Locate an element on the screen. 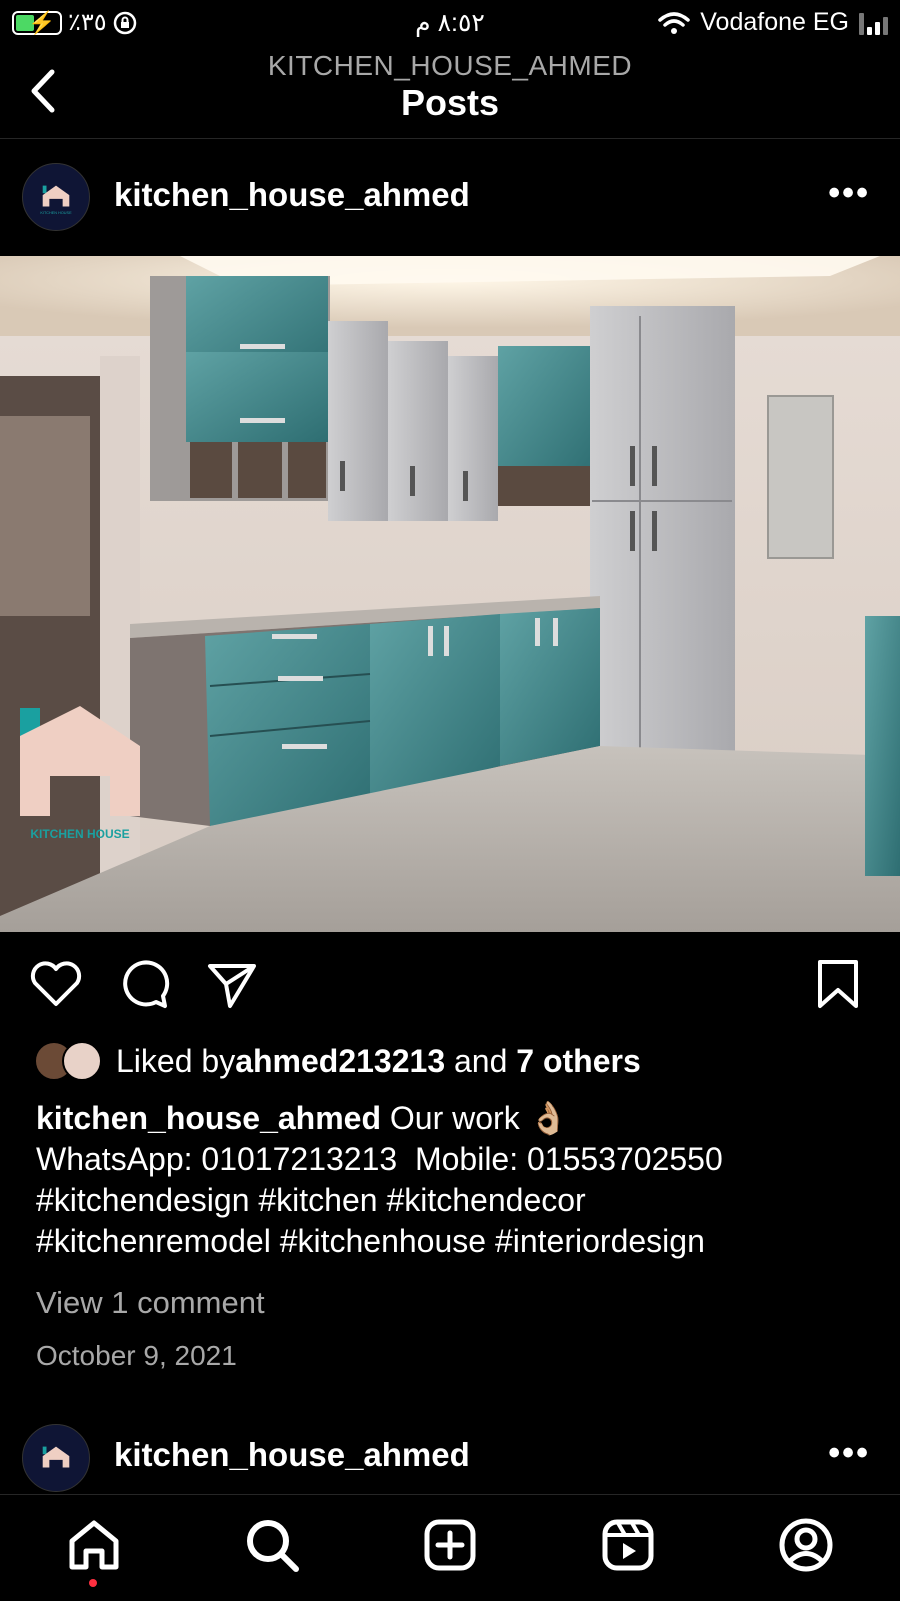  brand-logo: KITCHEN HOUSE is located at coordinates (56, 200).